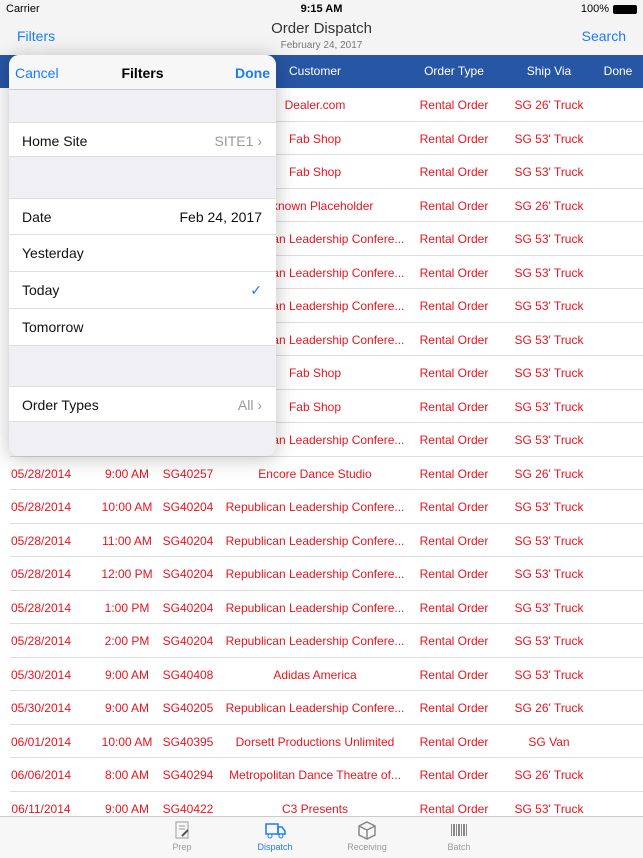  What do you see at coordinates (142, 216) in the screenshot?
I see `date-row: Date Feb 24, 2017` at bounding box center [142, 216].